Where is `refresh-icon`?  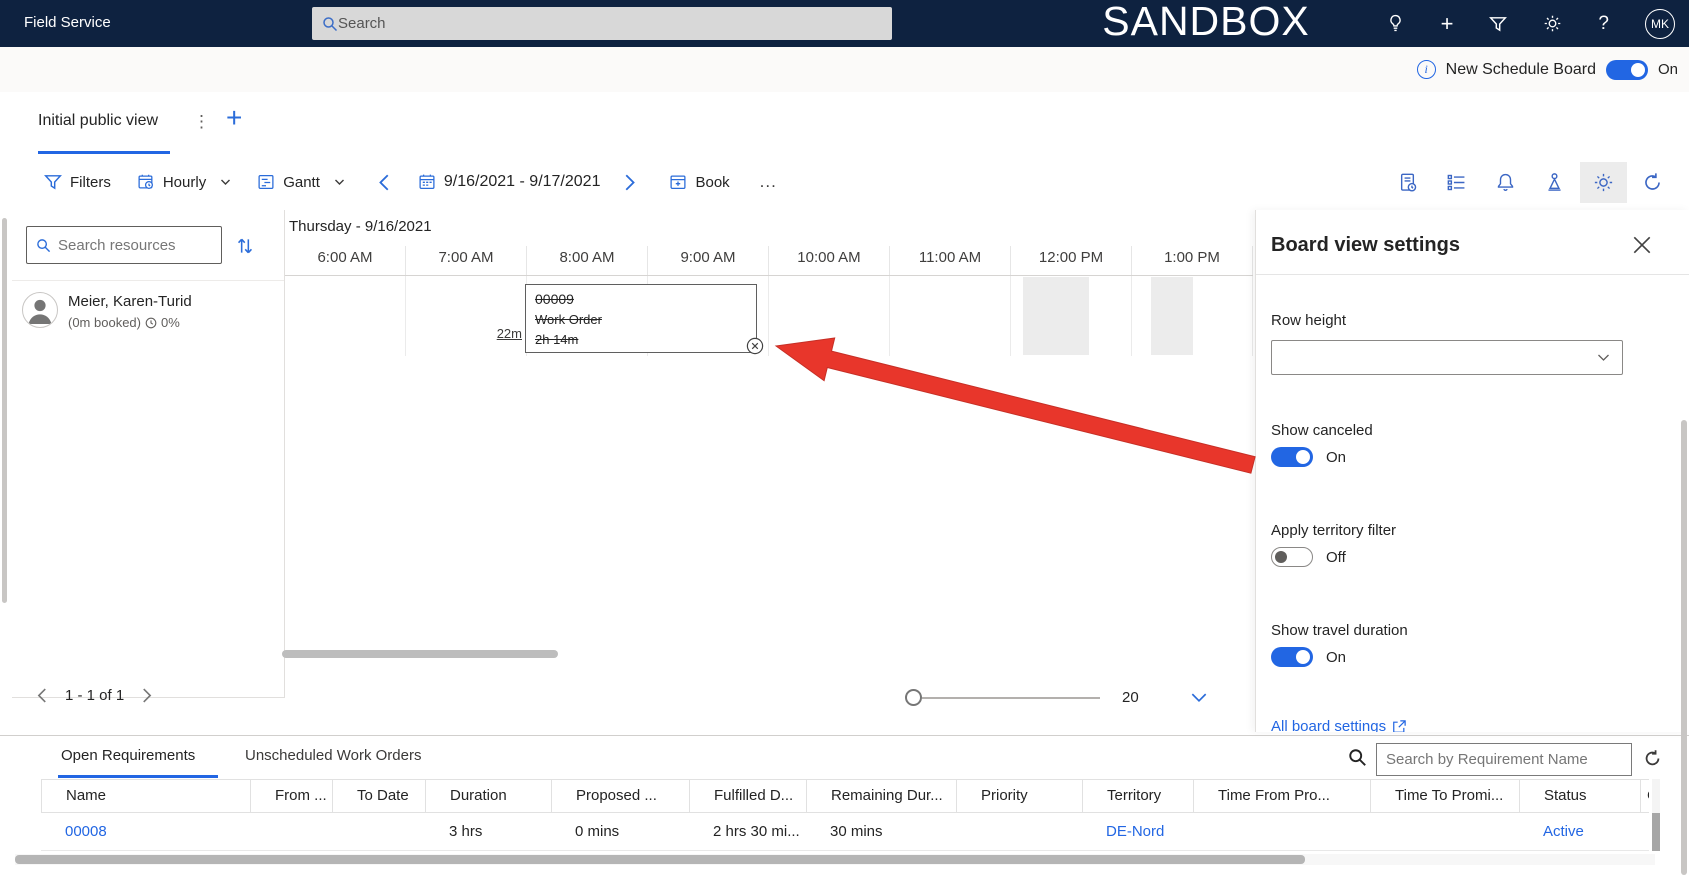
refresh-icon is located at coordinates (1652, 758).